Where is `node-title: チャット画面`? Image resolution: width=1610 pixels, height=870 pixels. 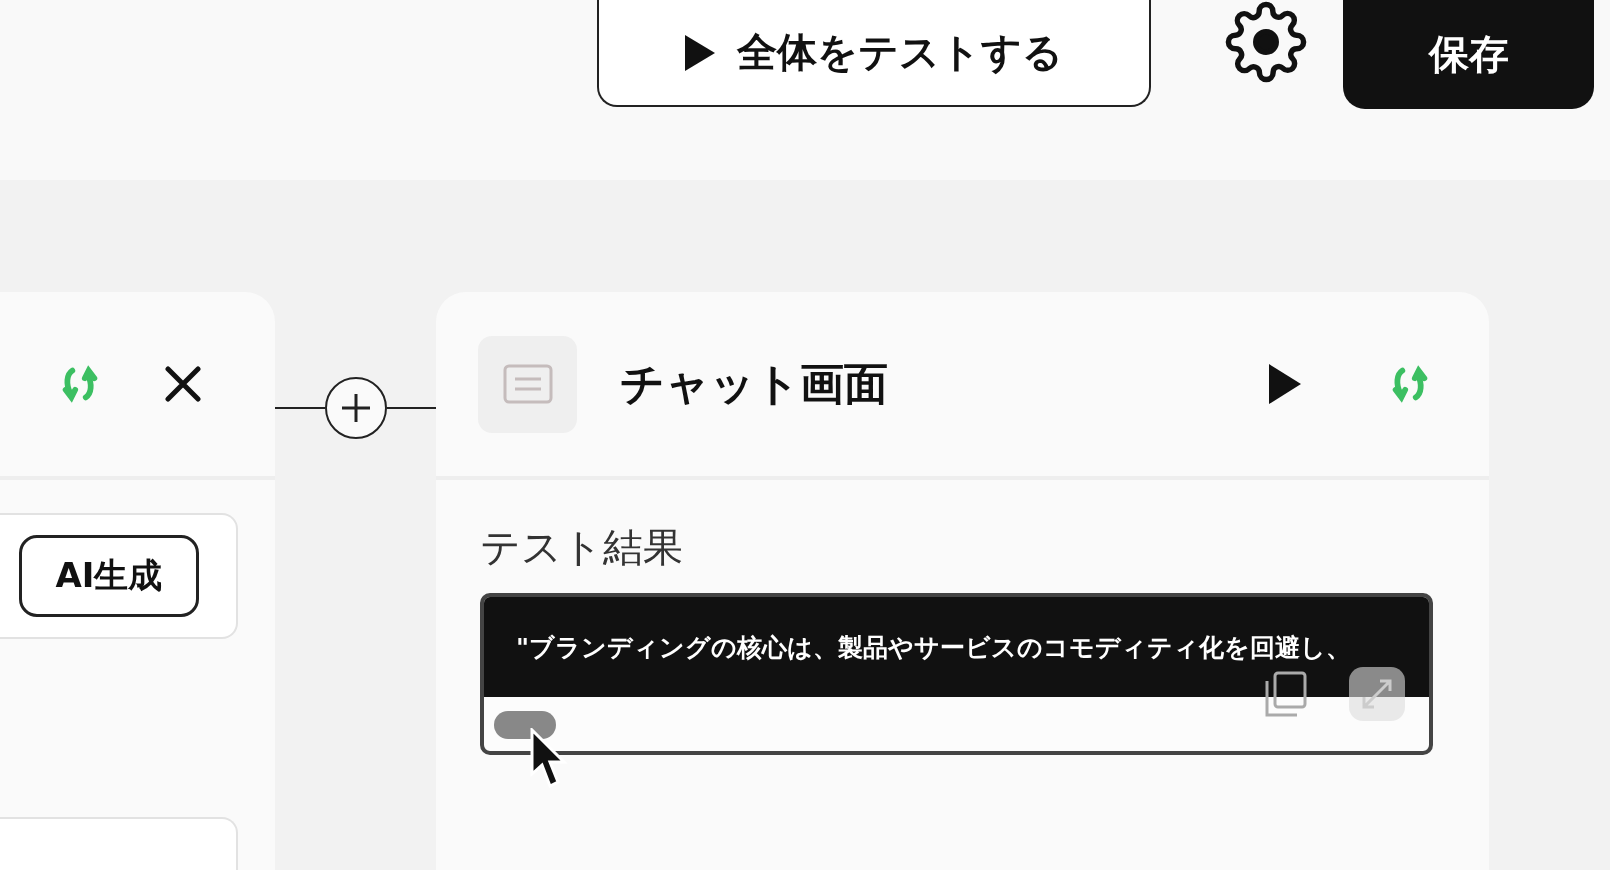
node-title: チャット画面 is located at coordinates (754, 383).